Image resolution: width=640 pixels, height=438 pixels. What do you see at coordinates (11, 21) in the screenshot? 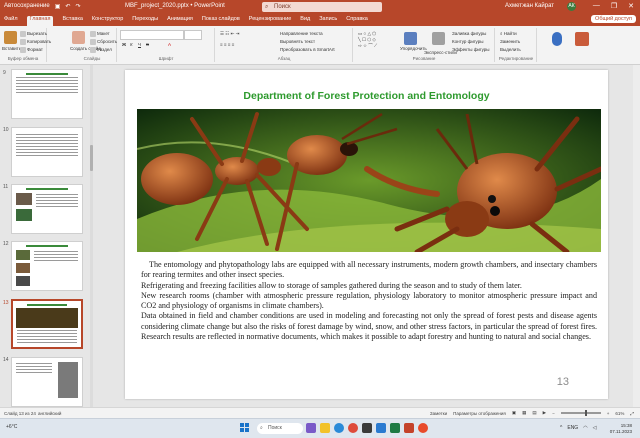
I see `tab-item: Файл` at bounding box center [11, 21].